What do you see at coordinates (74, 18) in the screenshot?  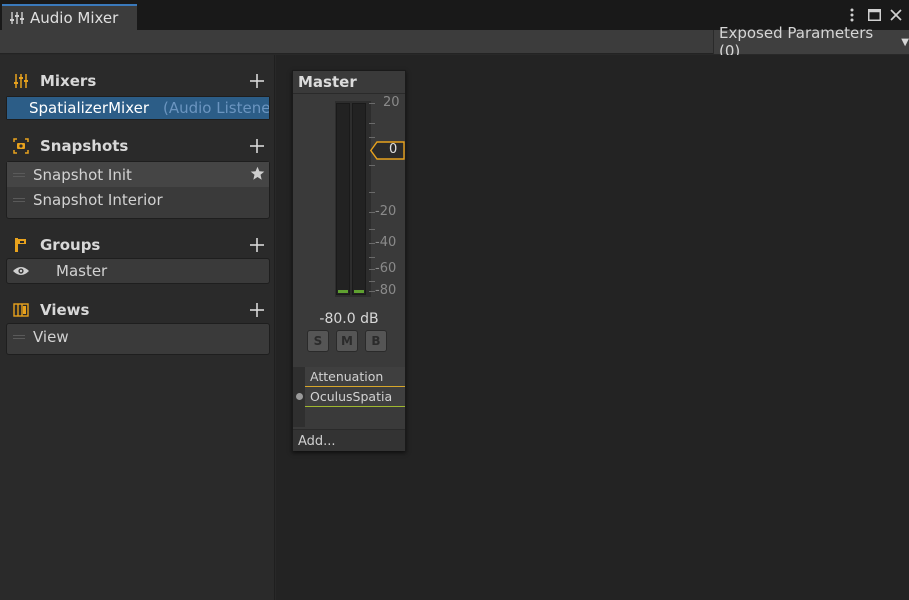 I see `tab-title: Audio Mixer` at bounding box center [74, 18].